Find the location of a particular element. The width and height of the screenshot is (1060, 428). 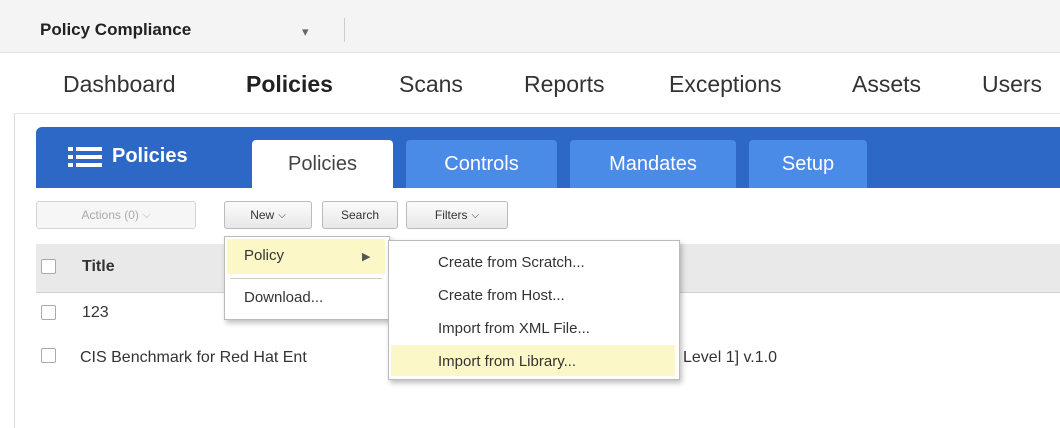

nav-users: Users is located at coordinates (1012, 84).